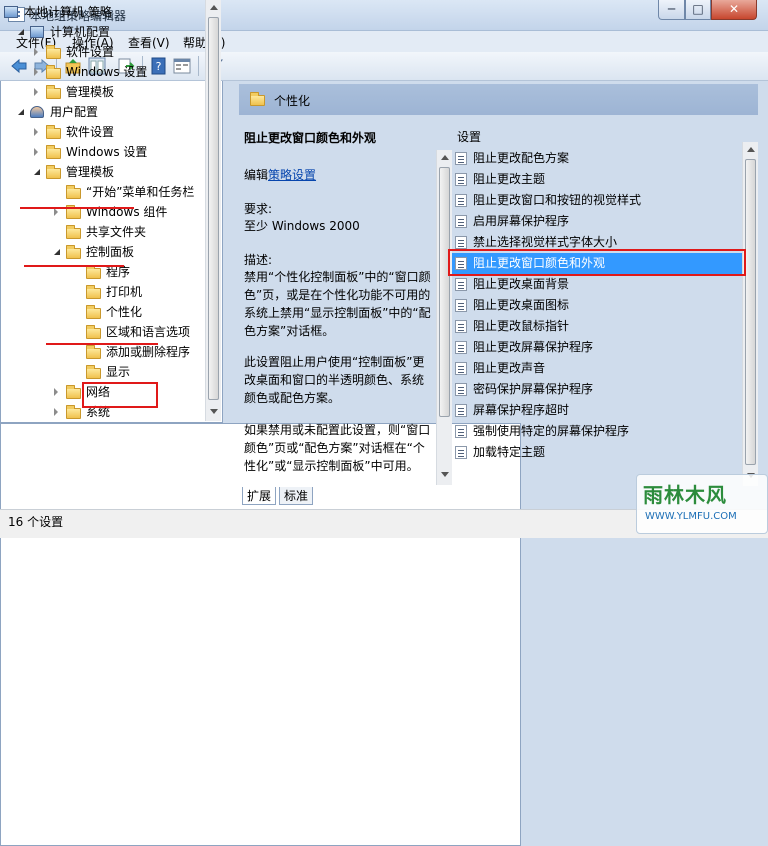  I want to click on user-icon, so click(37, 112).